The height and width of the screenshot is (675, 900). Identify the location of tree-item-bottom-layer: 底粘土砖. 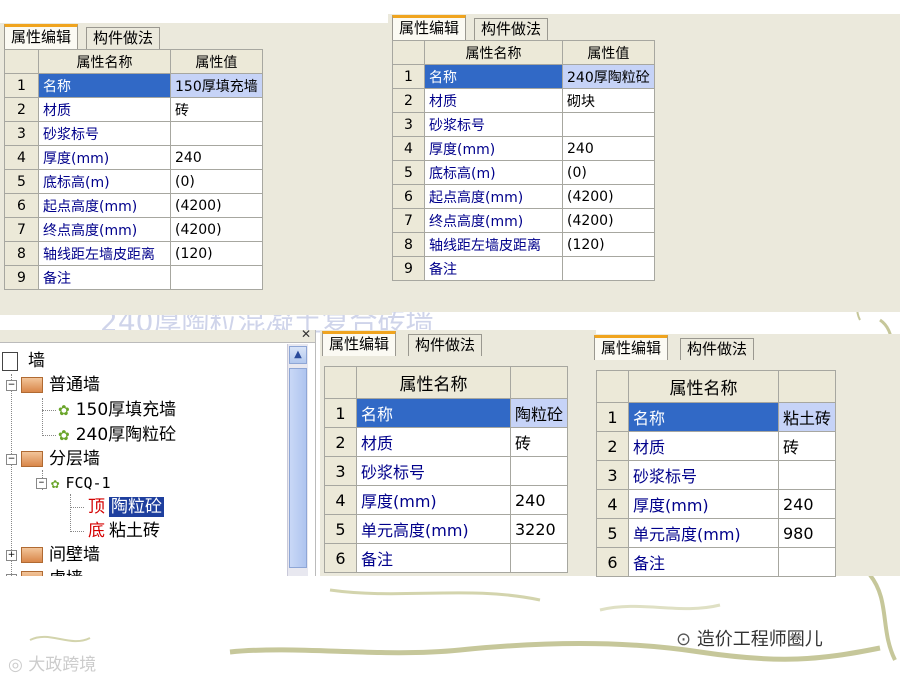
(124, 531).